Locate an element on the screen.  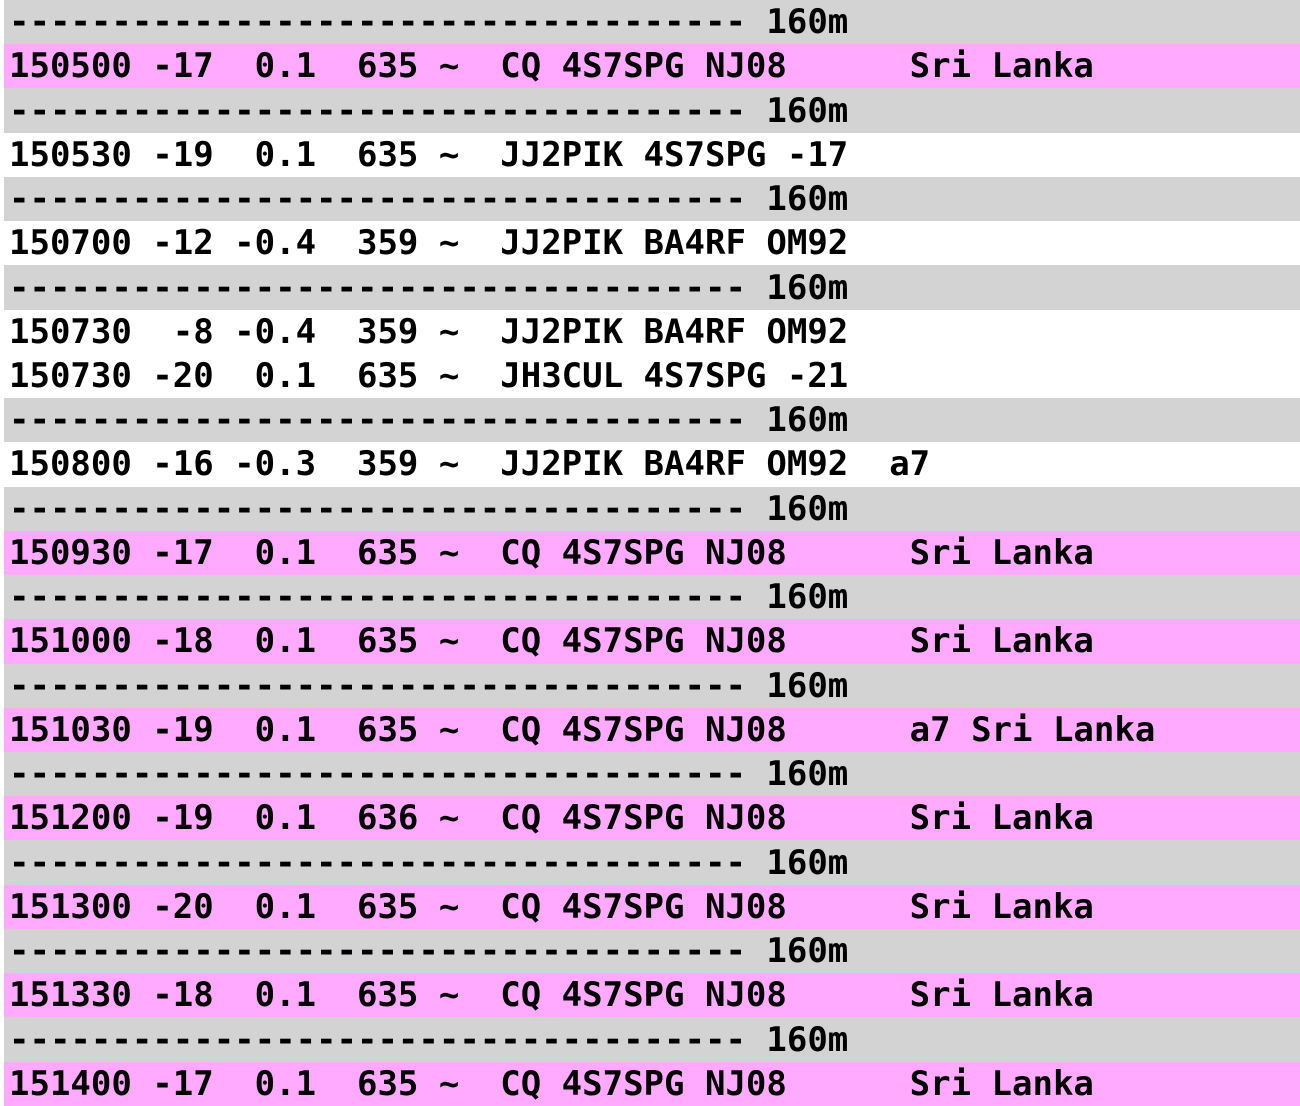
decode-row: 150530 -19 0.1 635 ~ JJ2PIK 4S7SPG -17 is located at coordinates (652, 154).